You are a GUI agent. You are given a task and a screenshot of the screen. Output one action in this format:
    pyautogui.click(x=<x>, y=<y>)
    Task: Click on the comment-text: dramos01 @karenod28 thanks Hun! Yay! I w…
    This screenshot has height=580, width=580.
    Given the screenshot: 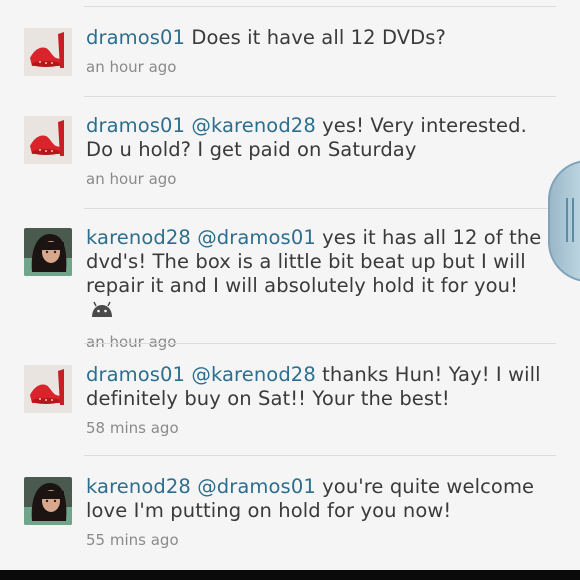 What is the action you would take?
    pyautogui.click(x=316, y=387)
    